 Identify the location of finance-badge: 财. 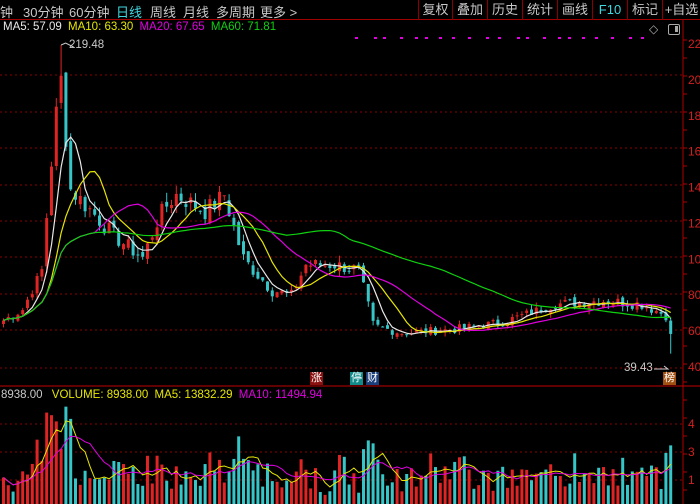
(372, 378).